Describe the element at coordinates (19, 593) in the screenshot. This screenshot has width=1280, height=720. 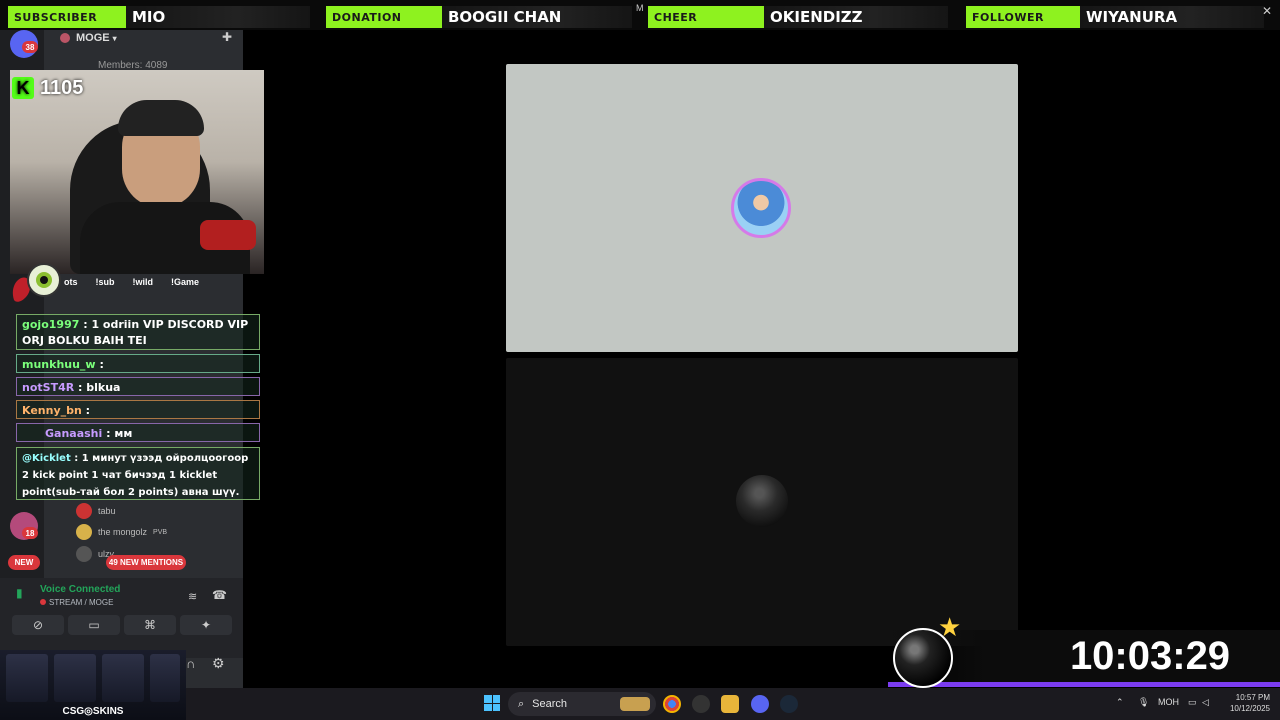
I see `signal-icon: ▮` at that location.